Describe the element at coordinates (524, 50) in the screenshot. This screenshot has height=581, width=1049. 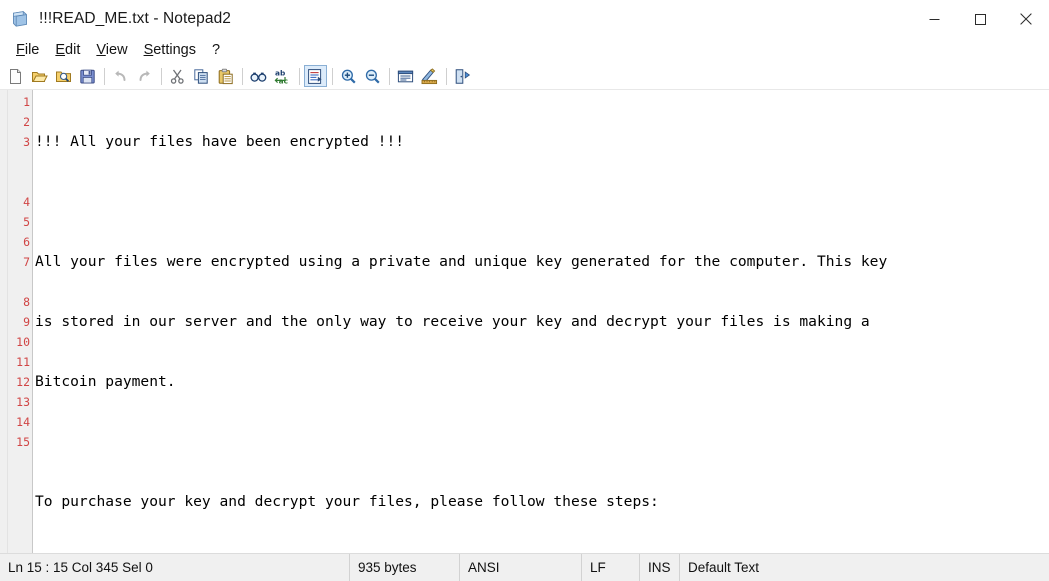
I see `menu-bar: File Edit View Settings ?` at that location.